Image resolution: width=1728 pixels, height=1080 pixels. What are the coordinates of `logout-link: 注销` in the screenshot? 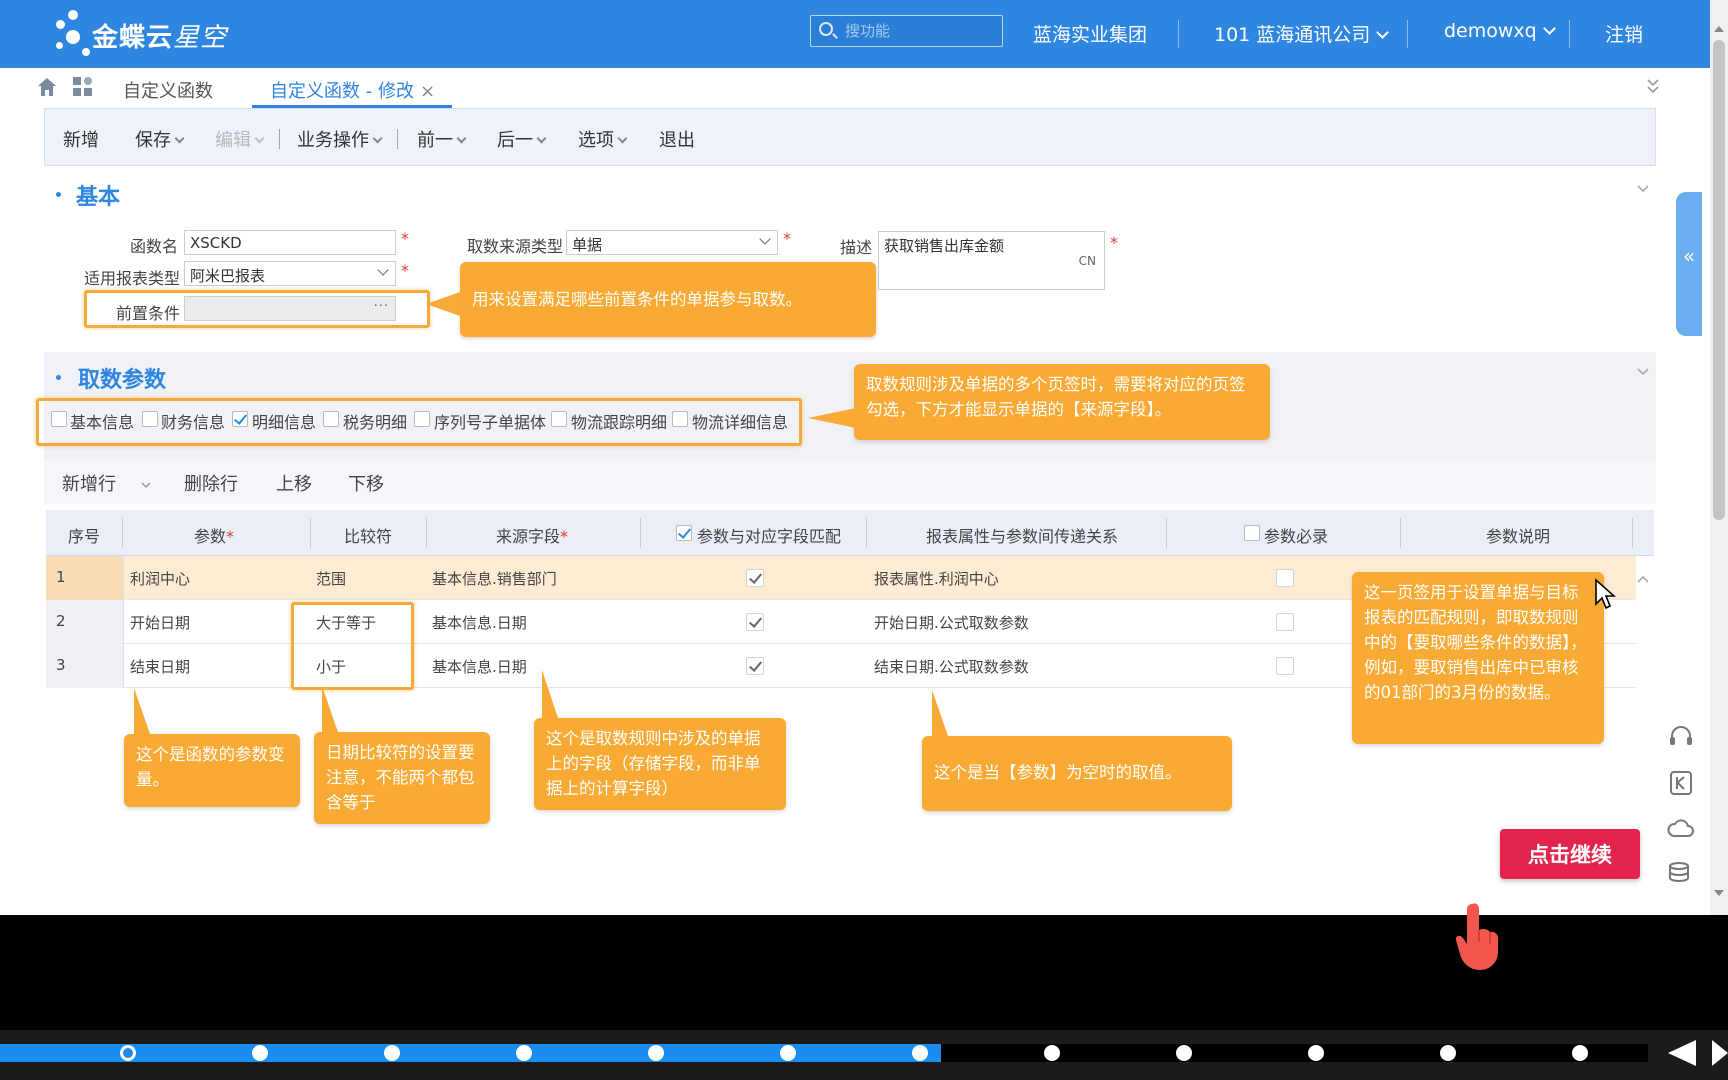 It's located at (1624, 33).